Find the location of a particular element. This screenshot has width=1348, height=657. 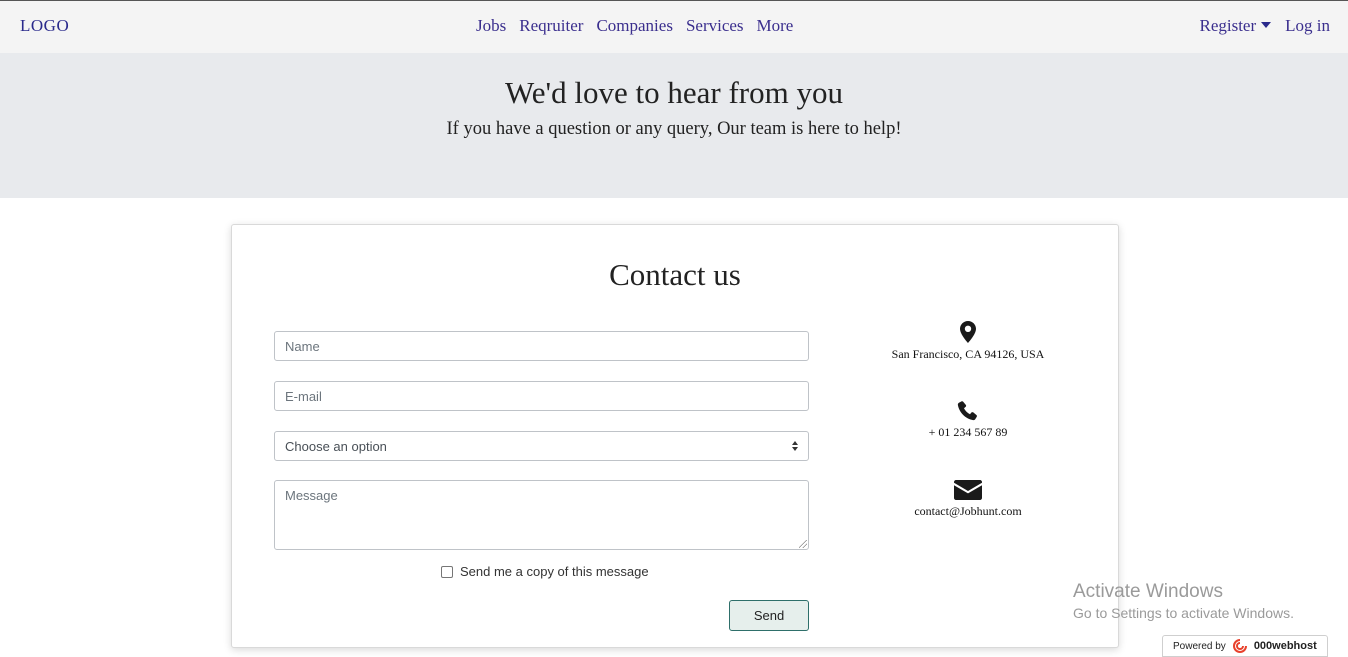

name-input: Name is located at coordinates (541, 346).